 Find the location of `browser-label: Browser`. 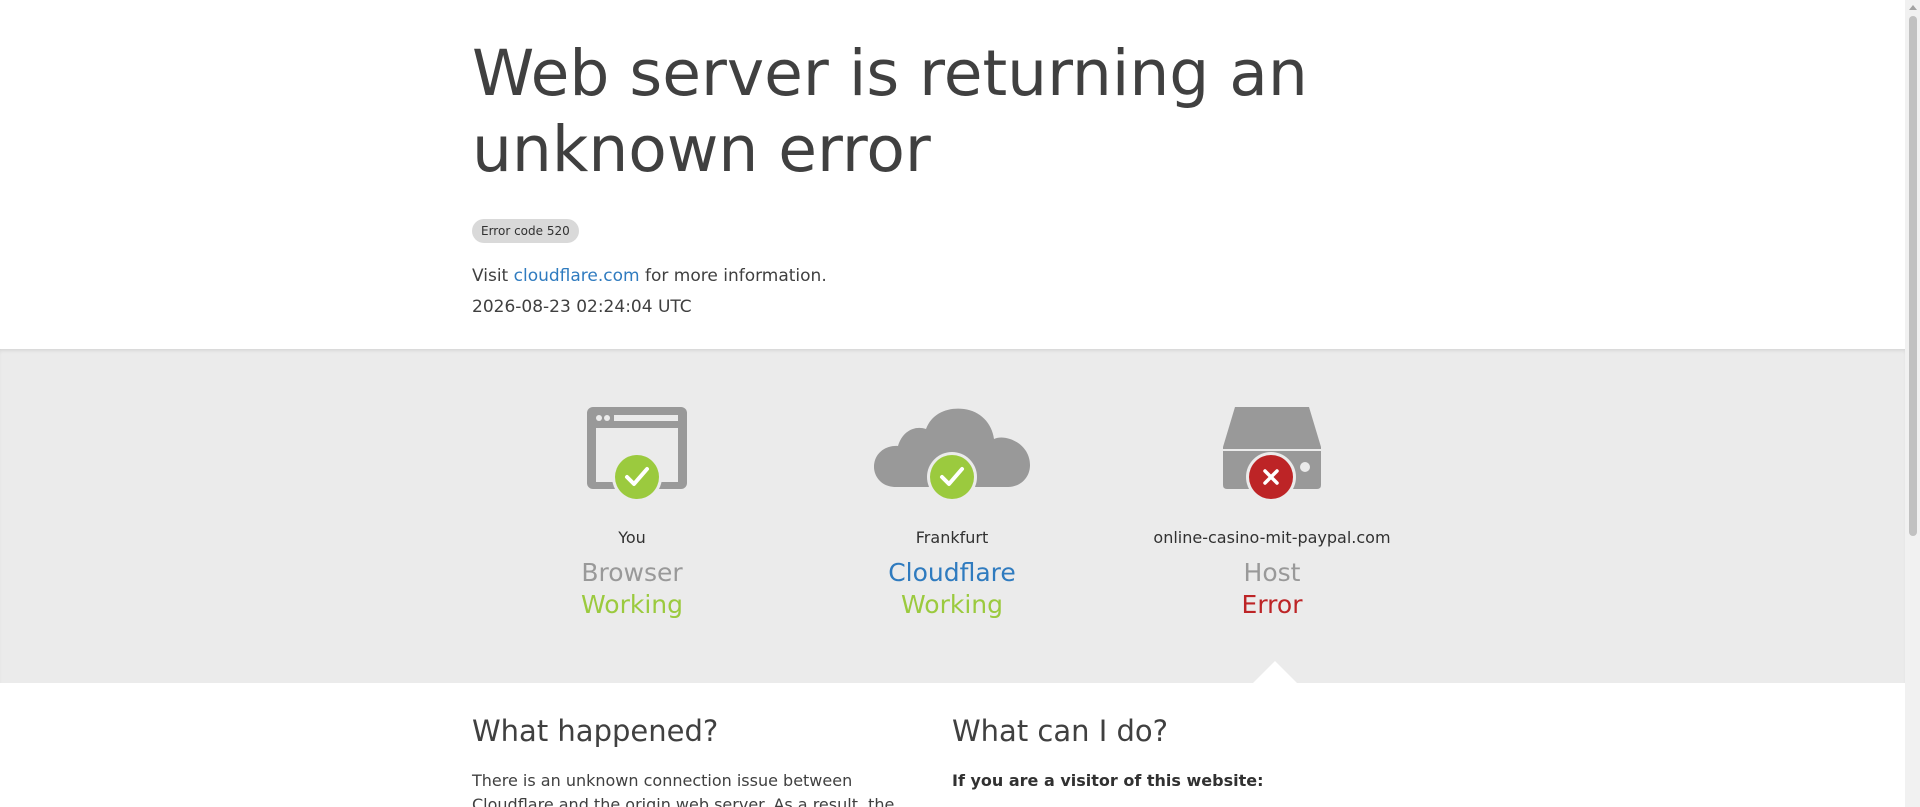

browser-label: Browser is located at coordinates (632, 572).